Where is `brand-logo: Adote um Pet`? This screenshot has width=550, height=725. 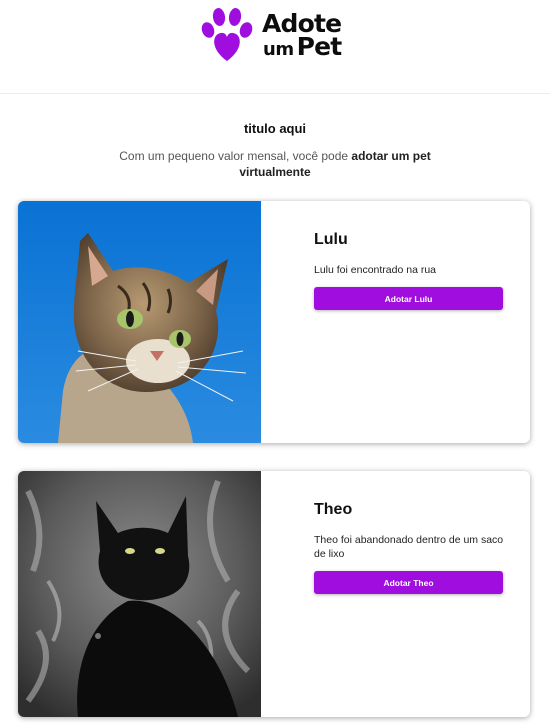
brand-logo: Adote um Pet is located at coordinates (269, 35).